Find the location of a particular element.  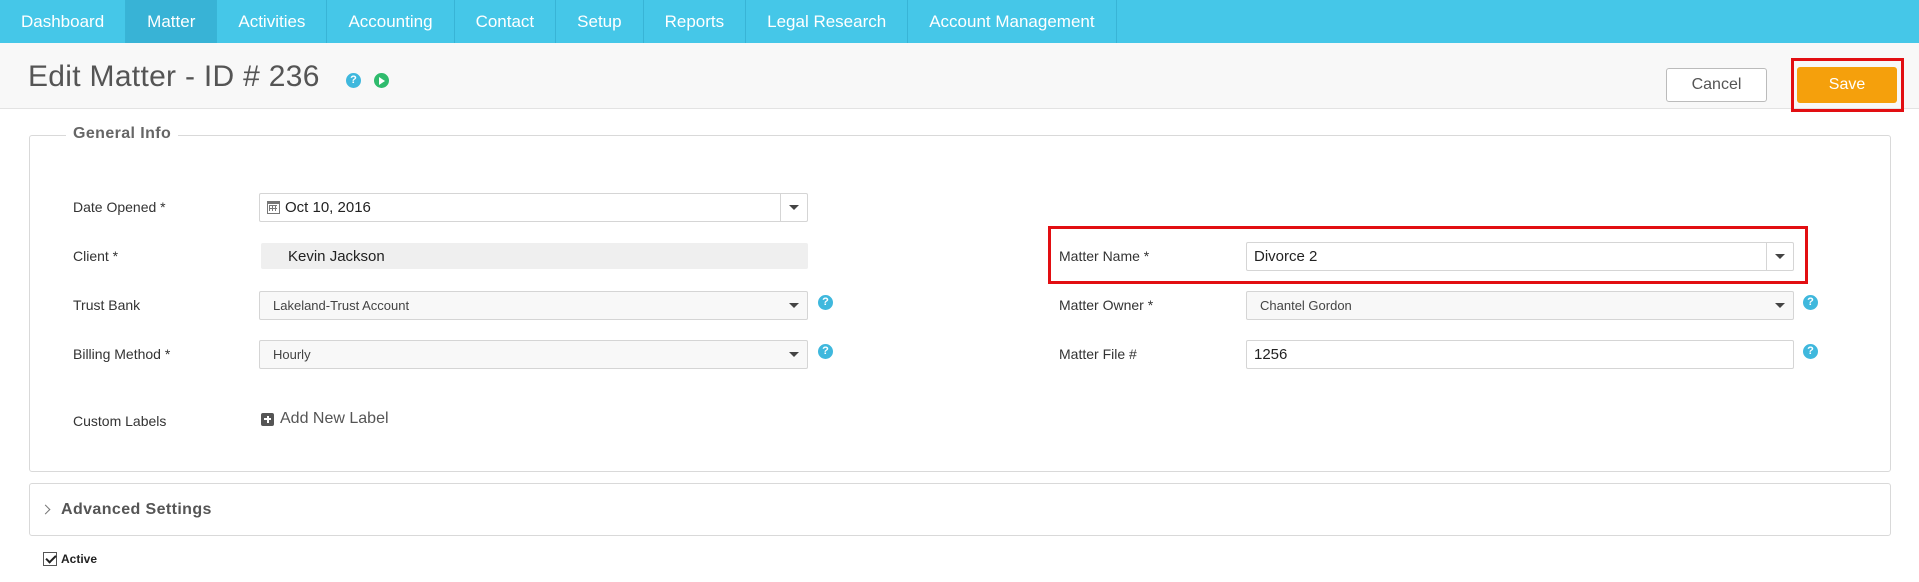

add-new-label-text: Add New Label is located at coordinates (334, 418).